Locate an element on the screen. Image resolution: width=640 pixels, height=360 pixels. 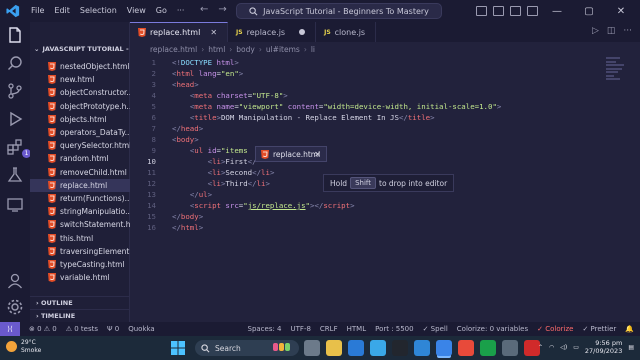
customize-layout-icon is located at coordinates (532, 11).